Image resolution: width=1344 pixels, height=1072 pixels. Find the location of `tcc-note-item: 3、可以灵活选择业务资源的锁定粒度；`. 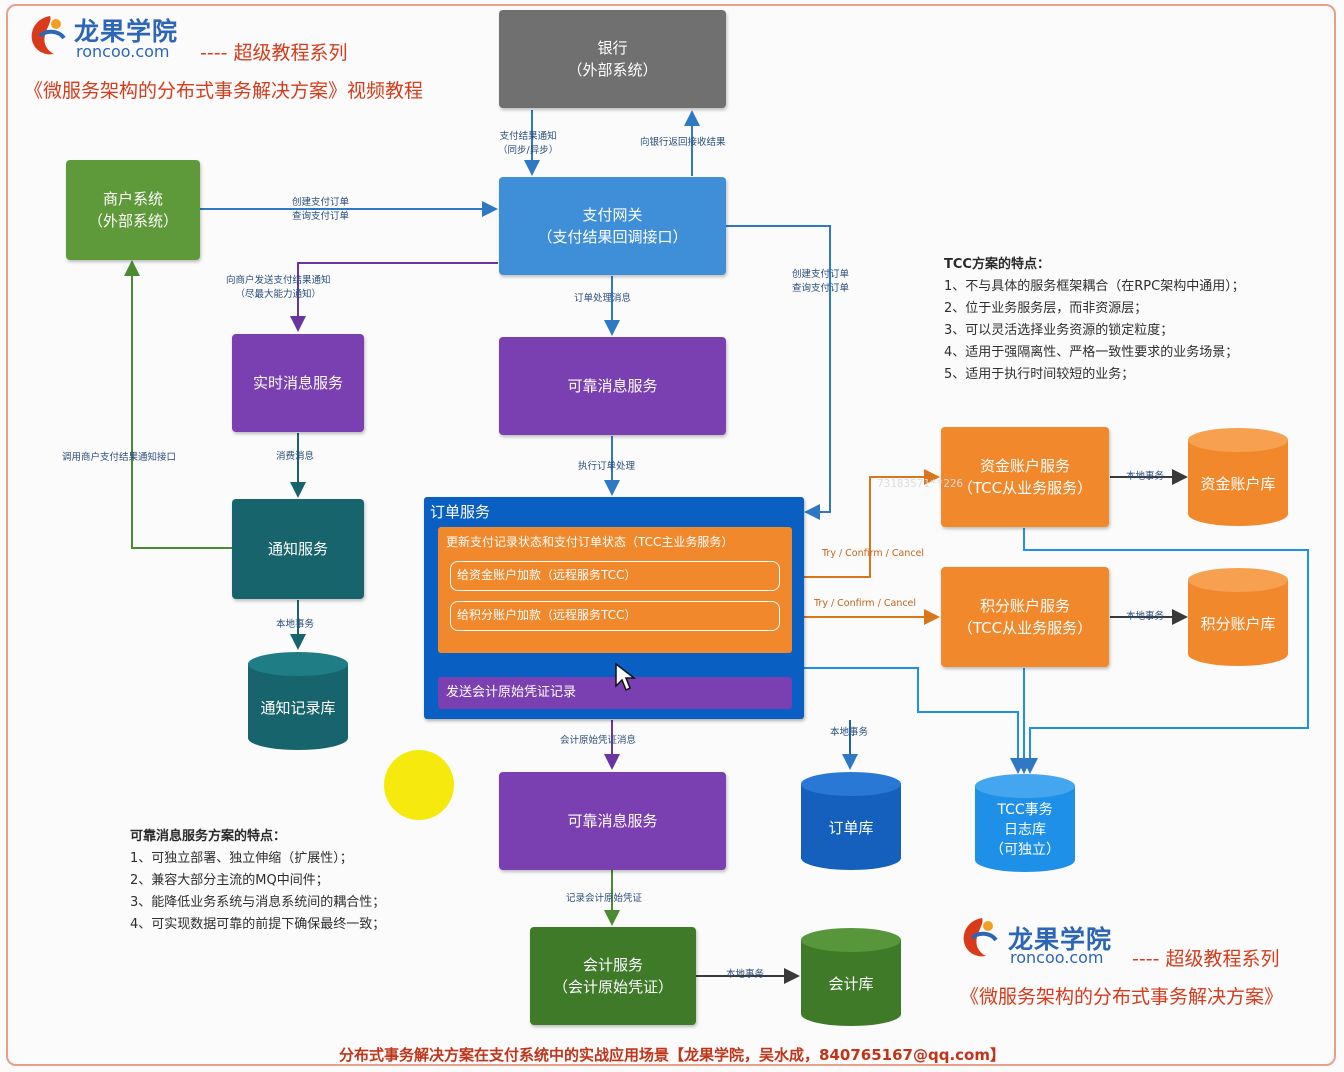

tcc-note-item: 3、可以灵活选择业务资源的锁定粒度； is located at coordinates (1059, 330).